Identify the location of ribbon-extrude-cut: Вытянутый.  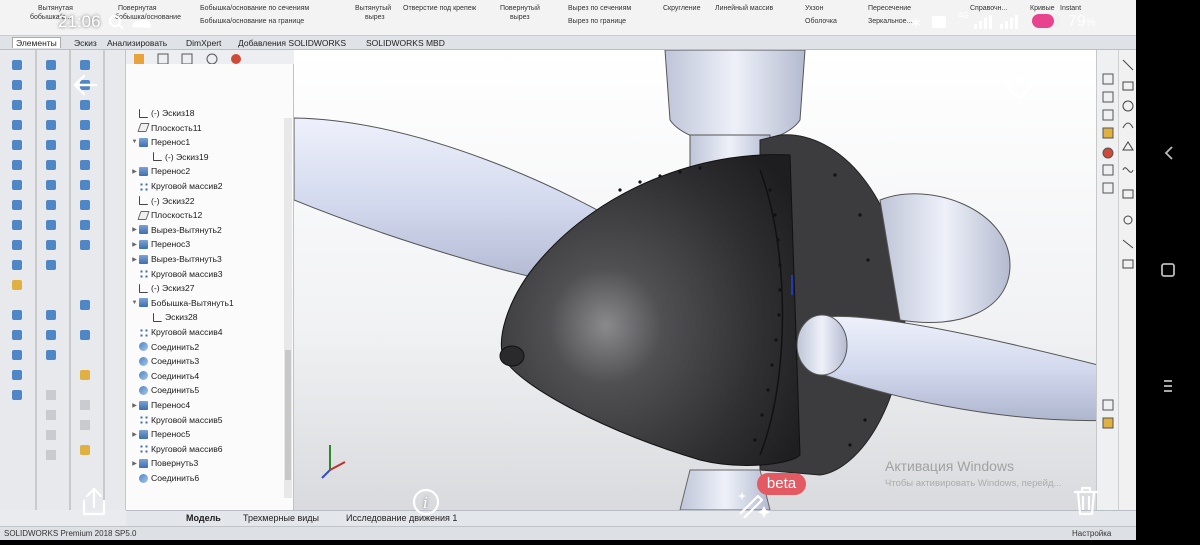
(373, 8).